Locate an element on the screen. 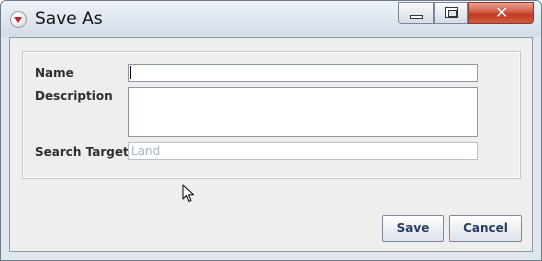 This screenshot has height=261, width=542. name-label: Name is located at coordinates (54, 73).